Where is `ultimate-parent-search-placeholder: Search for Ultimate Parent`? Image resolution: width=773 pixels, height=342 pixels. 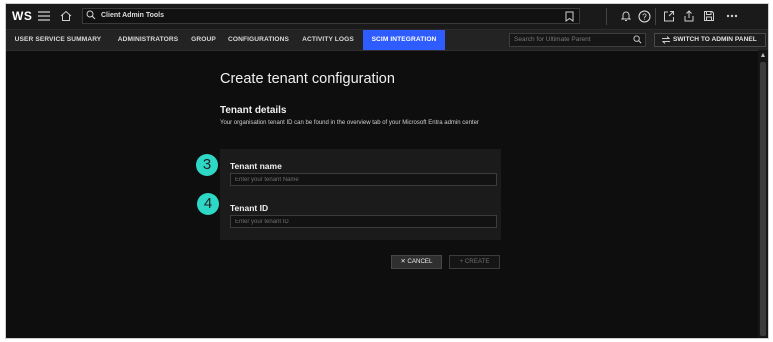
ultimate-parent-search-placeholder: Search for Ultimate Parent is located at coordinates (552, 39).